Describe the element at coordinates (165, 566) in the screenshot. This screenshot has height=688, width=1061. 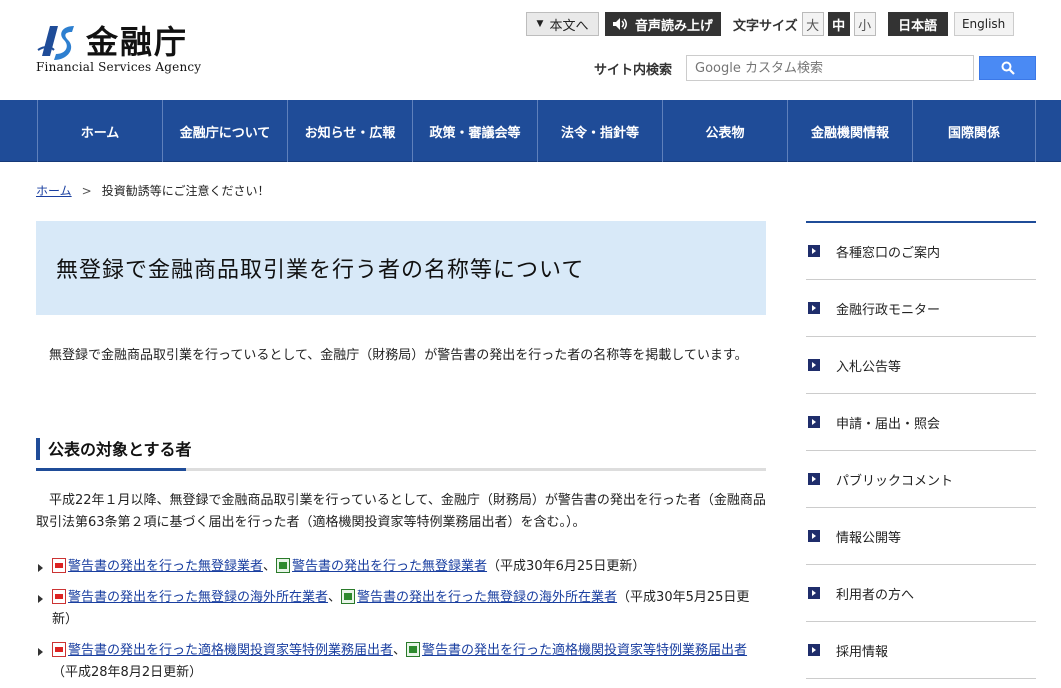
I see `pdf-link-unregistered: 警告書の発出を行った無登録業者` at that location.